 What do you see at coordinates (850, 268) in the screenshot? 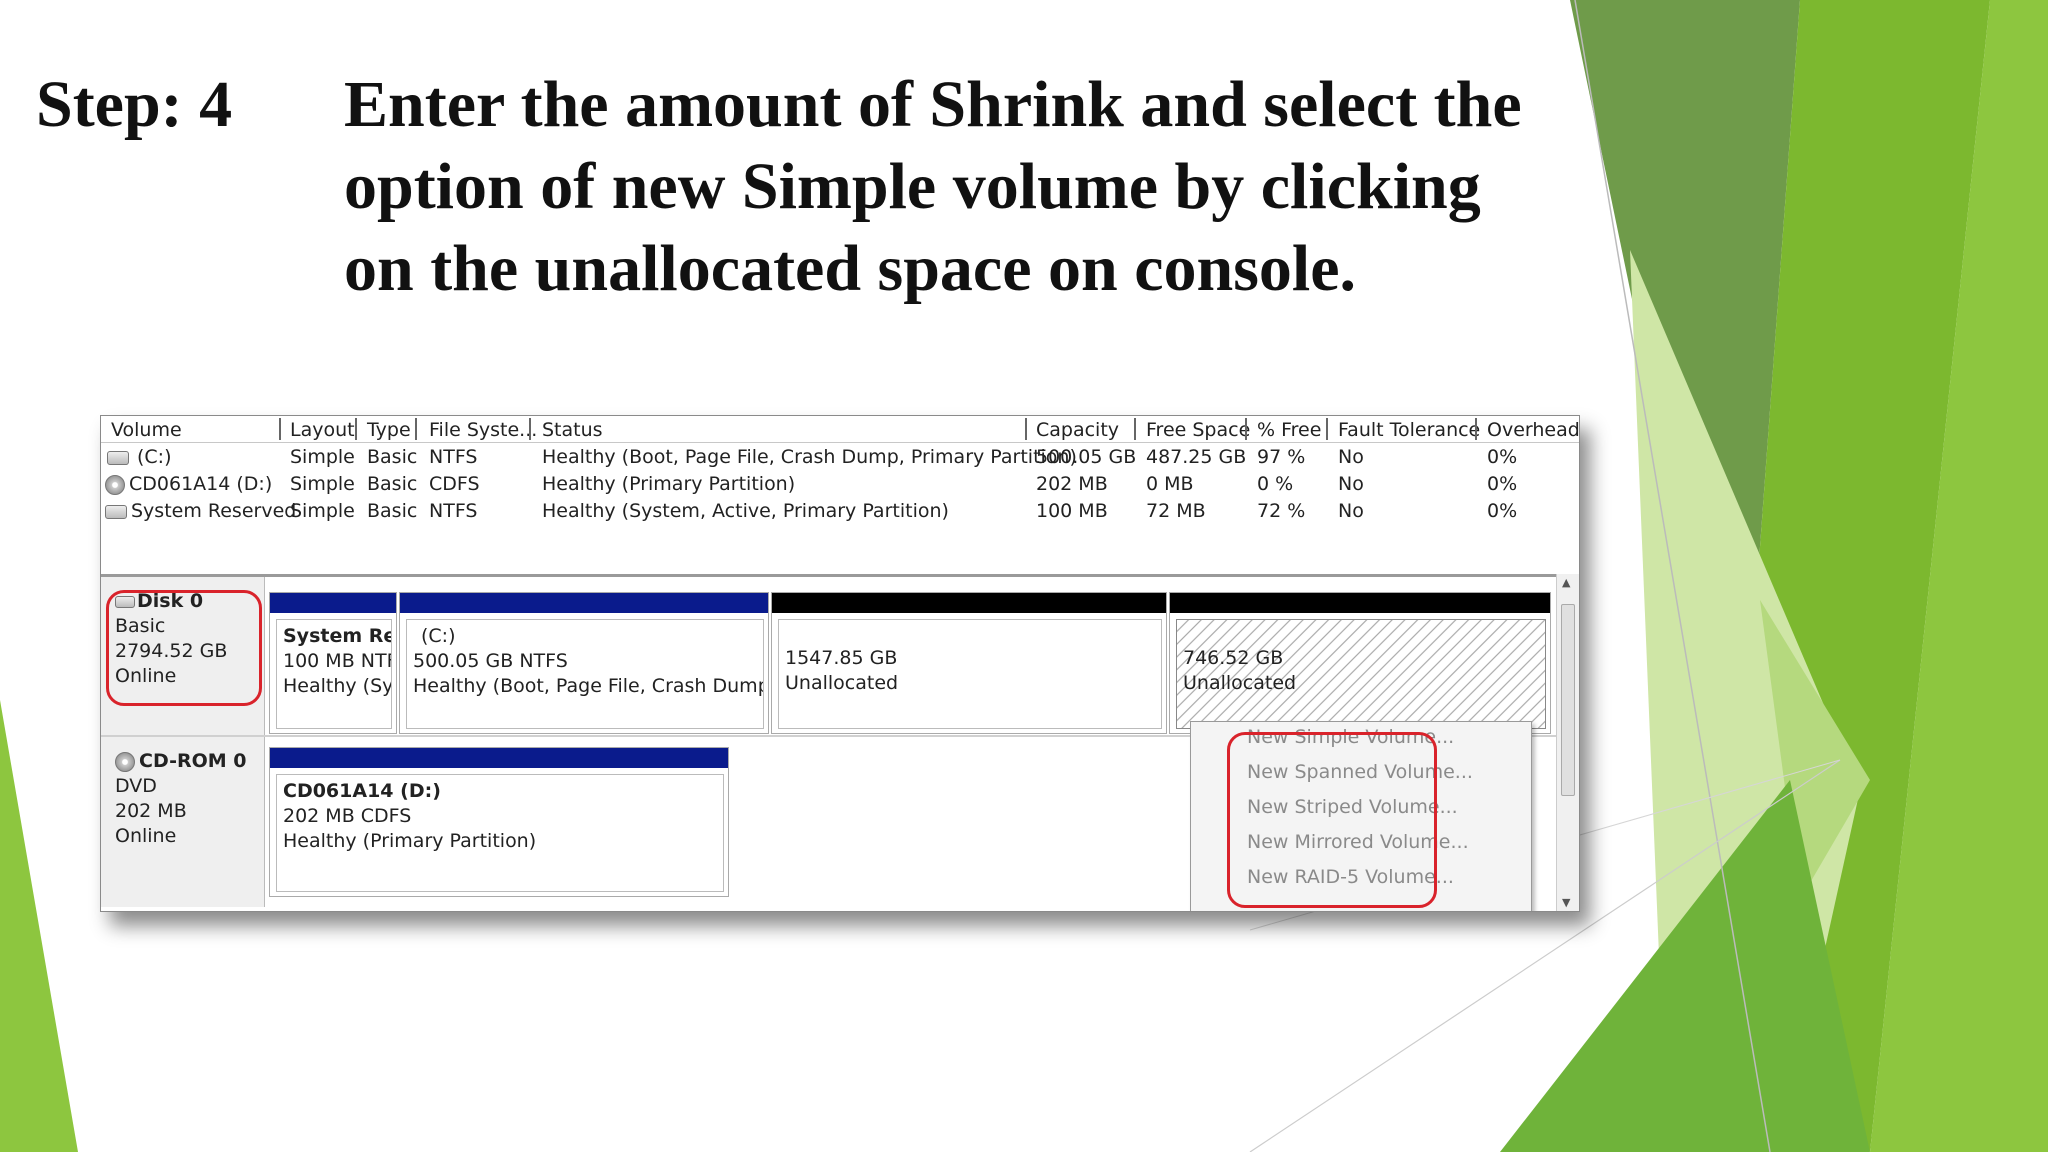
I see `step-line-3: on the unallocated space on console.` at bounding box center [850, 268].